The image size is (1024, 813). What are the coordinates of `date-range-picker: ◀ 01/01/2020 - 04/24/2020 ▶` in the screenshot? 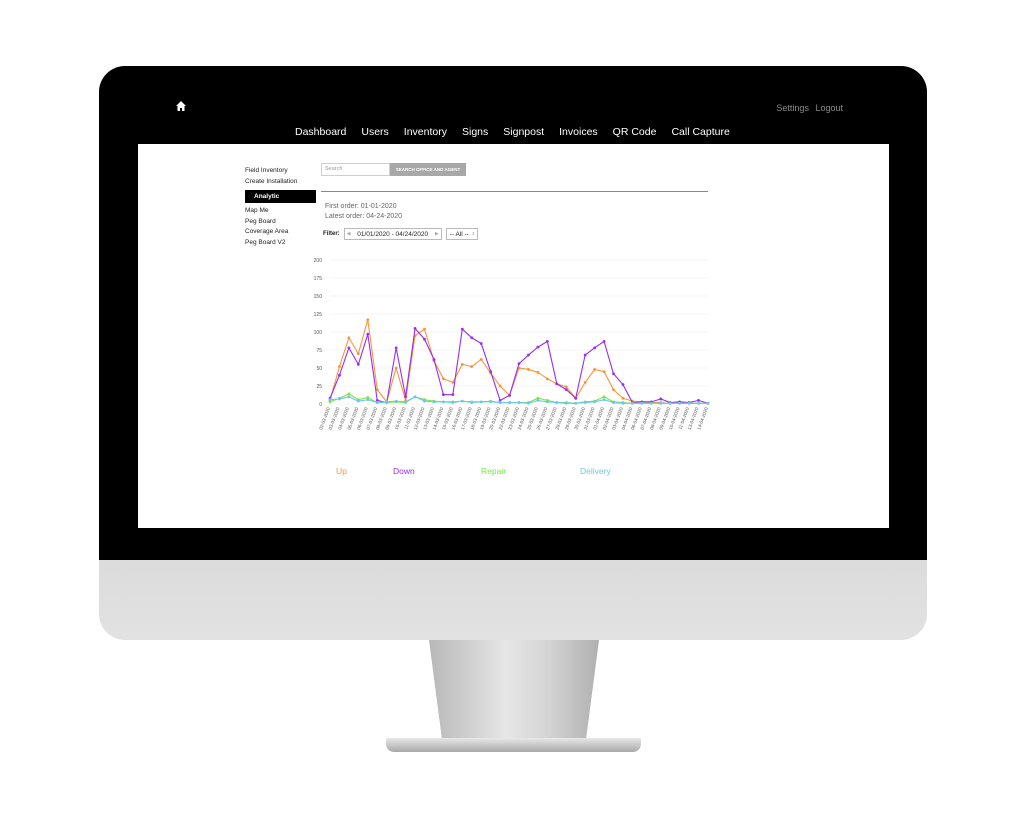 It's located at (392, 234).